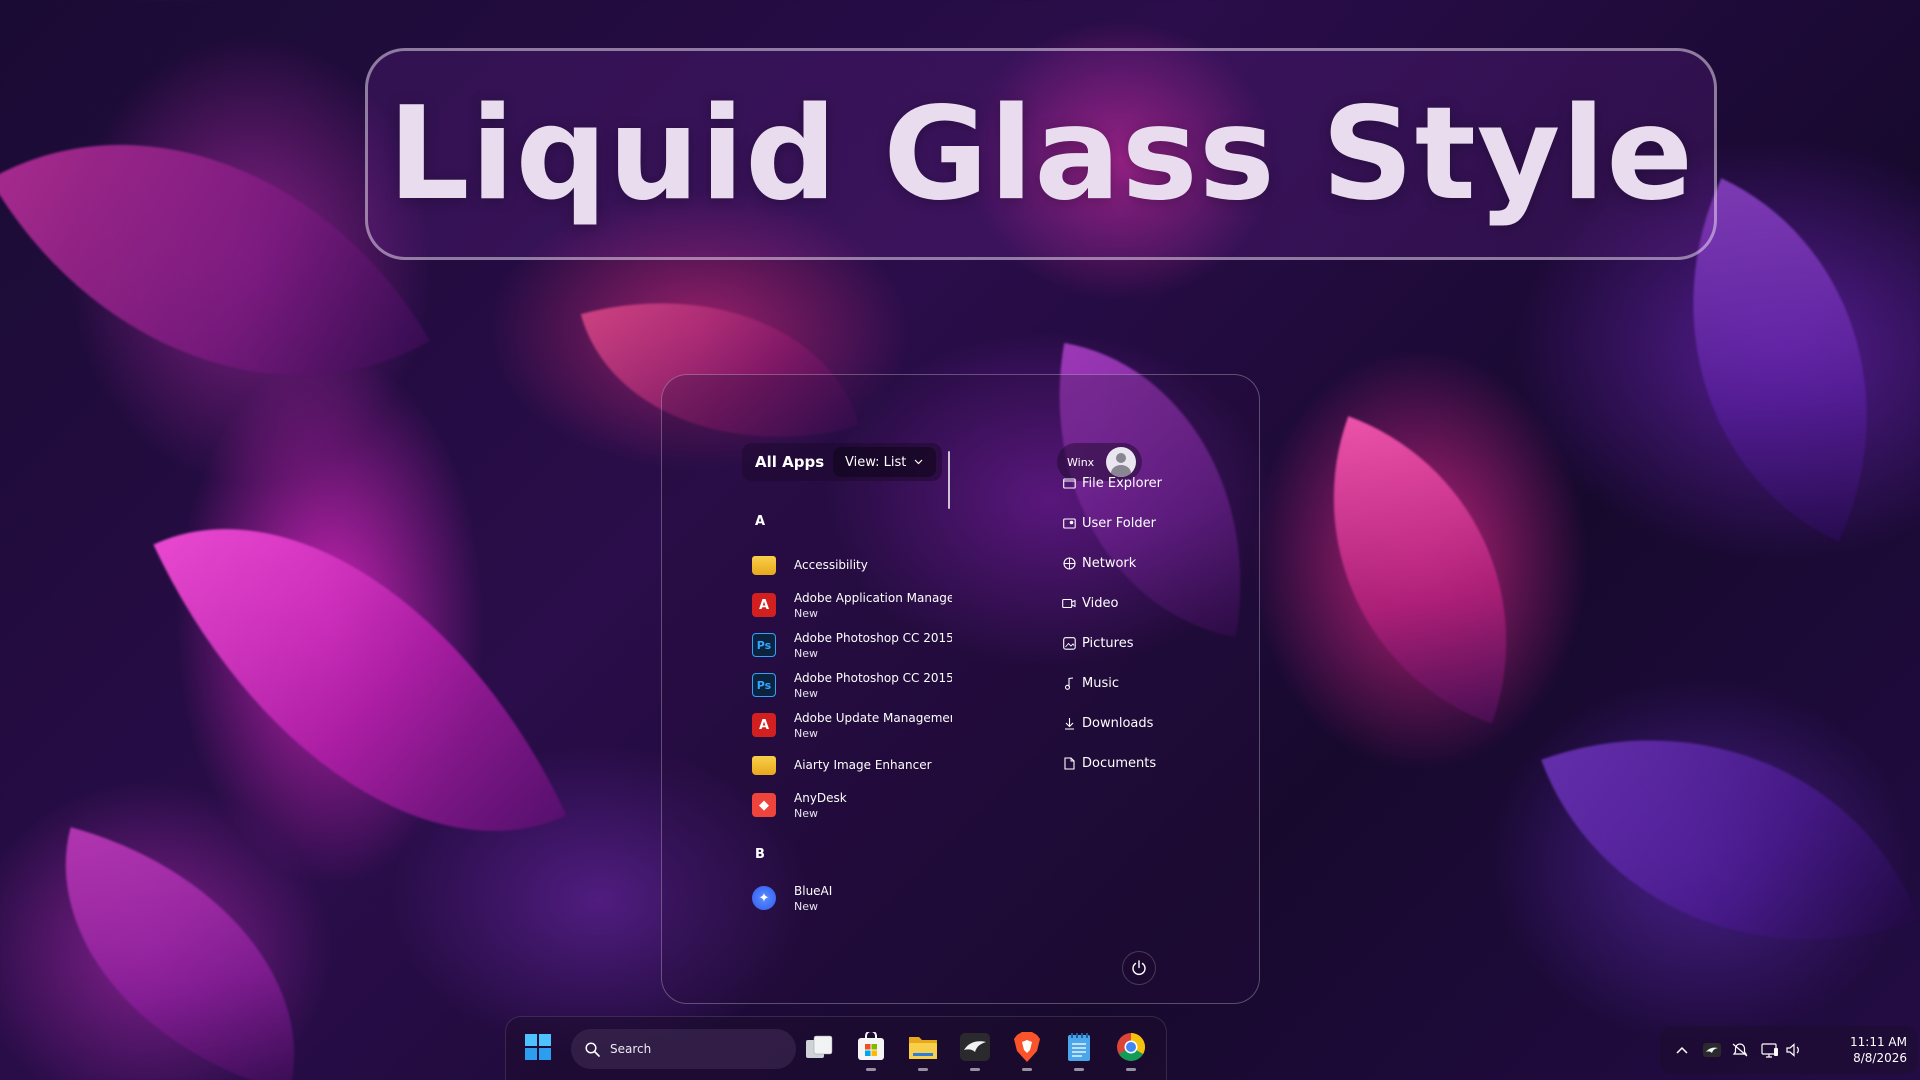 This screenshot has width=1920, height=1080. I want to click on view-mode-button: View: List, so click(884, 462).